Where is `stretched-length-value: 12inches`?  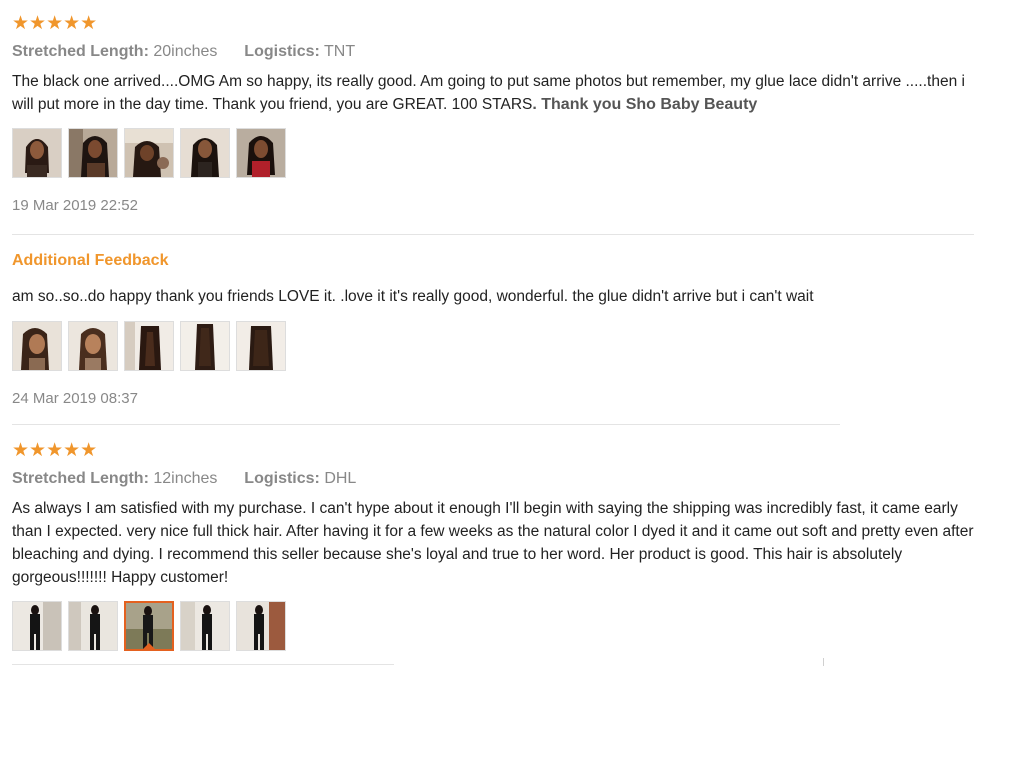
stretched-length-value: 12inches is located at coordinates (185, 478).